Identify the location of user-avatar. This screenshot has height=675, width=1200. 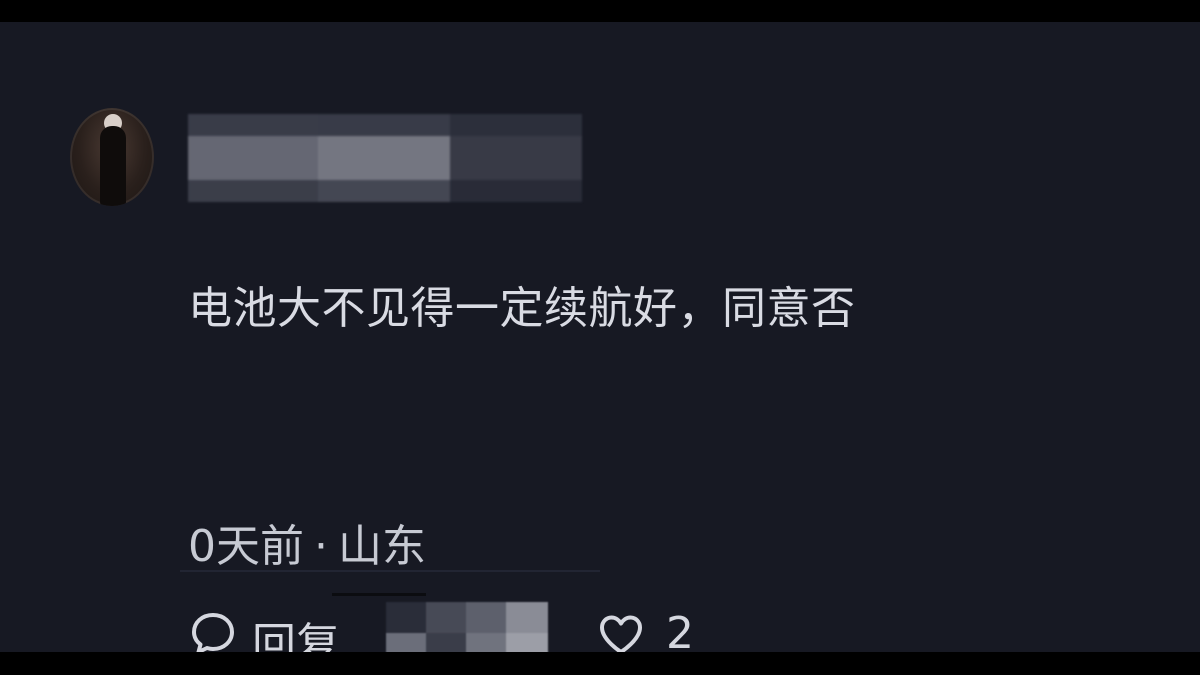
(112, 157).